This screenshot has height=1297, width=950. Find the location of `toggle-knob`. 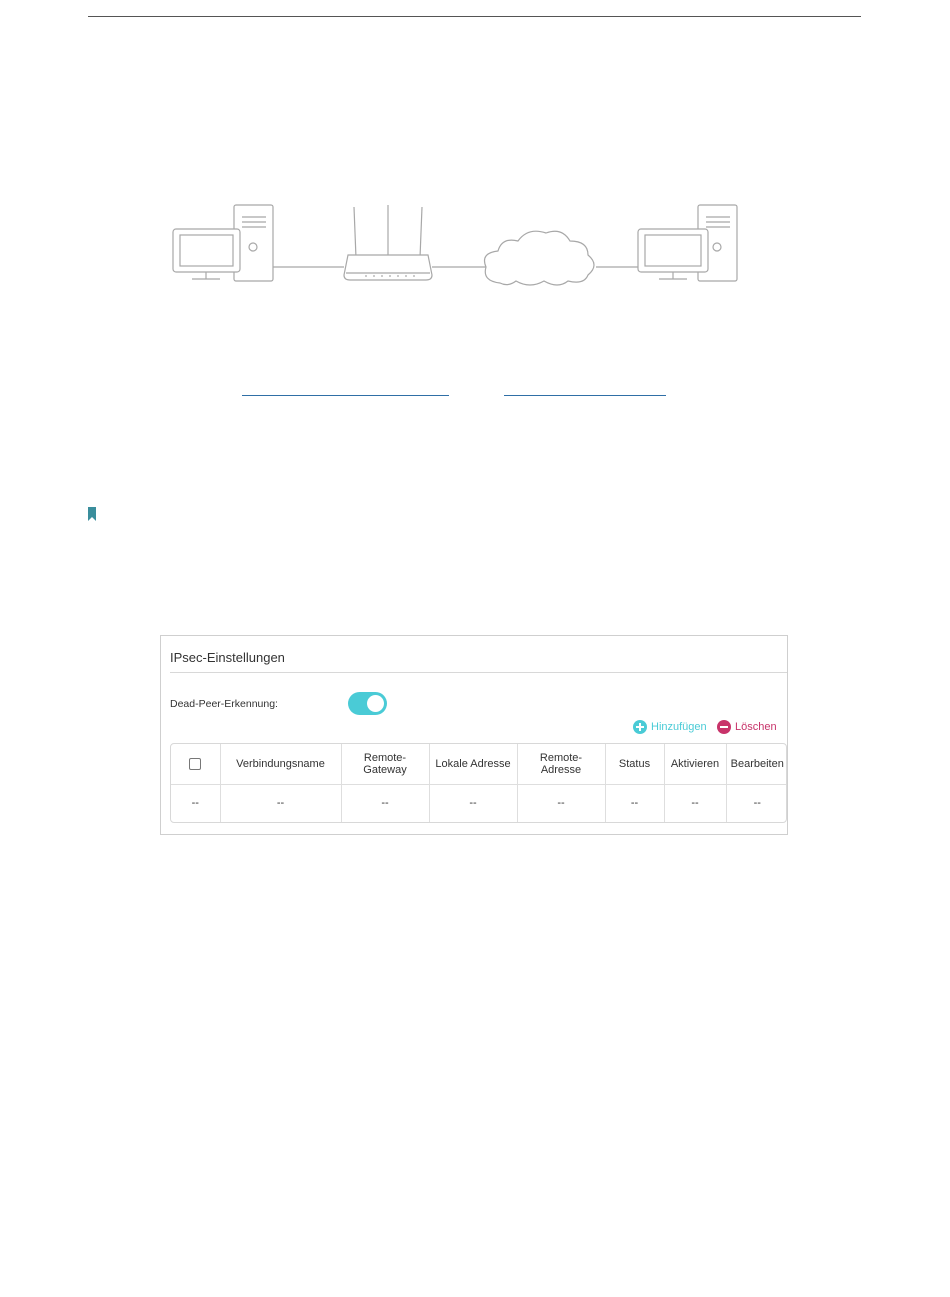

toggle-knob is located at coordinates (375, 703).